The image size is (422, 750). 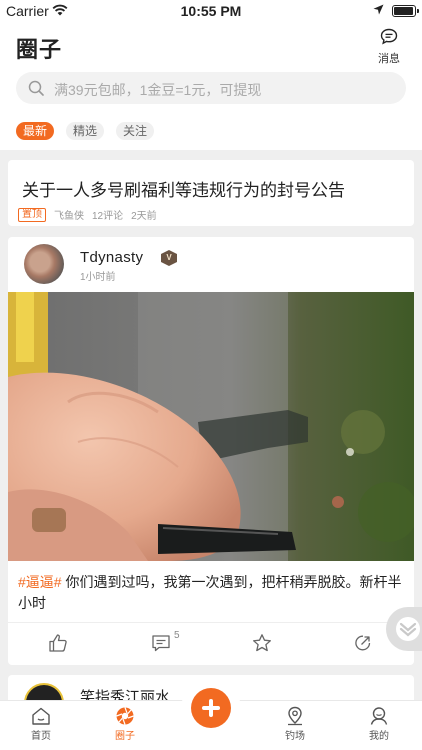 What do you see at coordinates (32, 214) in the screenshot?
I see `pinned-badge: 置顶` at bounding box center [32, 214].